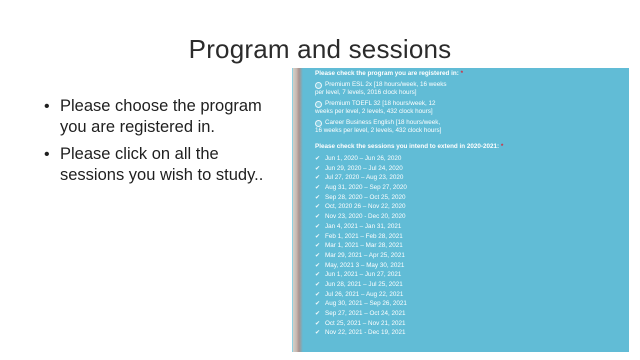 The width and height of the screenshot is (640, 360). I want to click on session-option: ✔ May, 2021 3 – May 30, 2021, so click(469, 267).